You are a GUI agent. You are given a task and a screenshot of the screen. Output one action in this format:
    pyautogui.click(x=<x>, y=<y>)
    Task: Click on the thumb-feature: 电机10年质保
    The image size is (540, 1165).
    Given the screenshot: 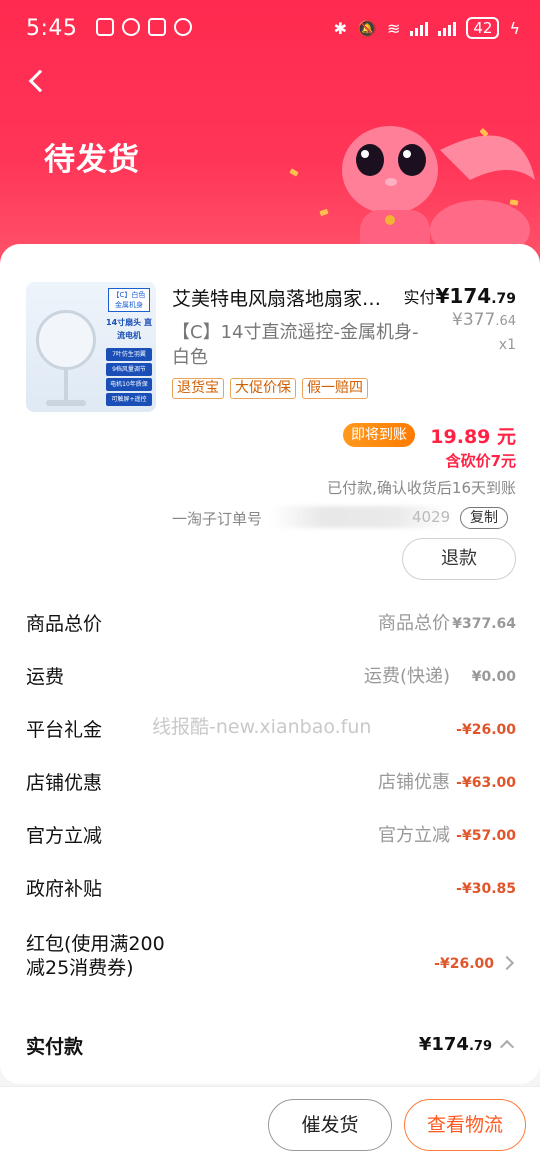 What is the action you would take?
    pyautogui.click(x=129, y=384)
    